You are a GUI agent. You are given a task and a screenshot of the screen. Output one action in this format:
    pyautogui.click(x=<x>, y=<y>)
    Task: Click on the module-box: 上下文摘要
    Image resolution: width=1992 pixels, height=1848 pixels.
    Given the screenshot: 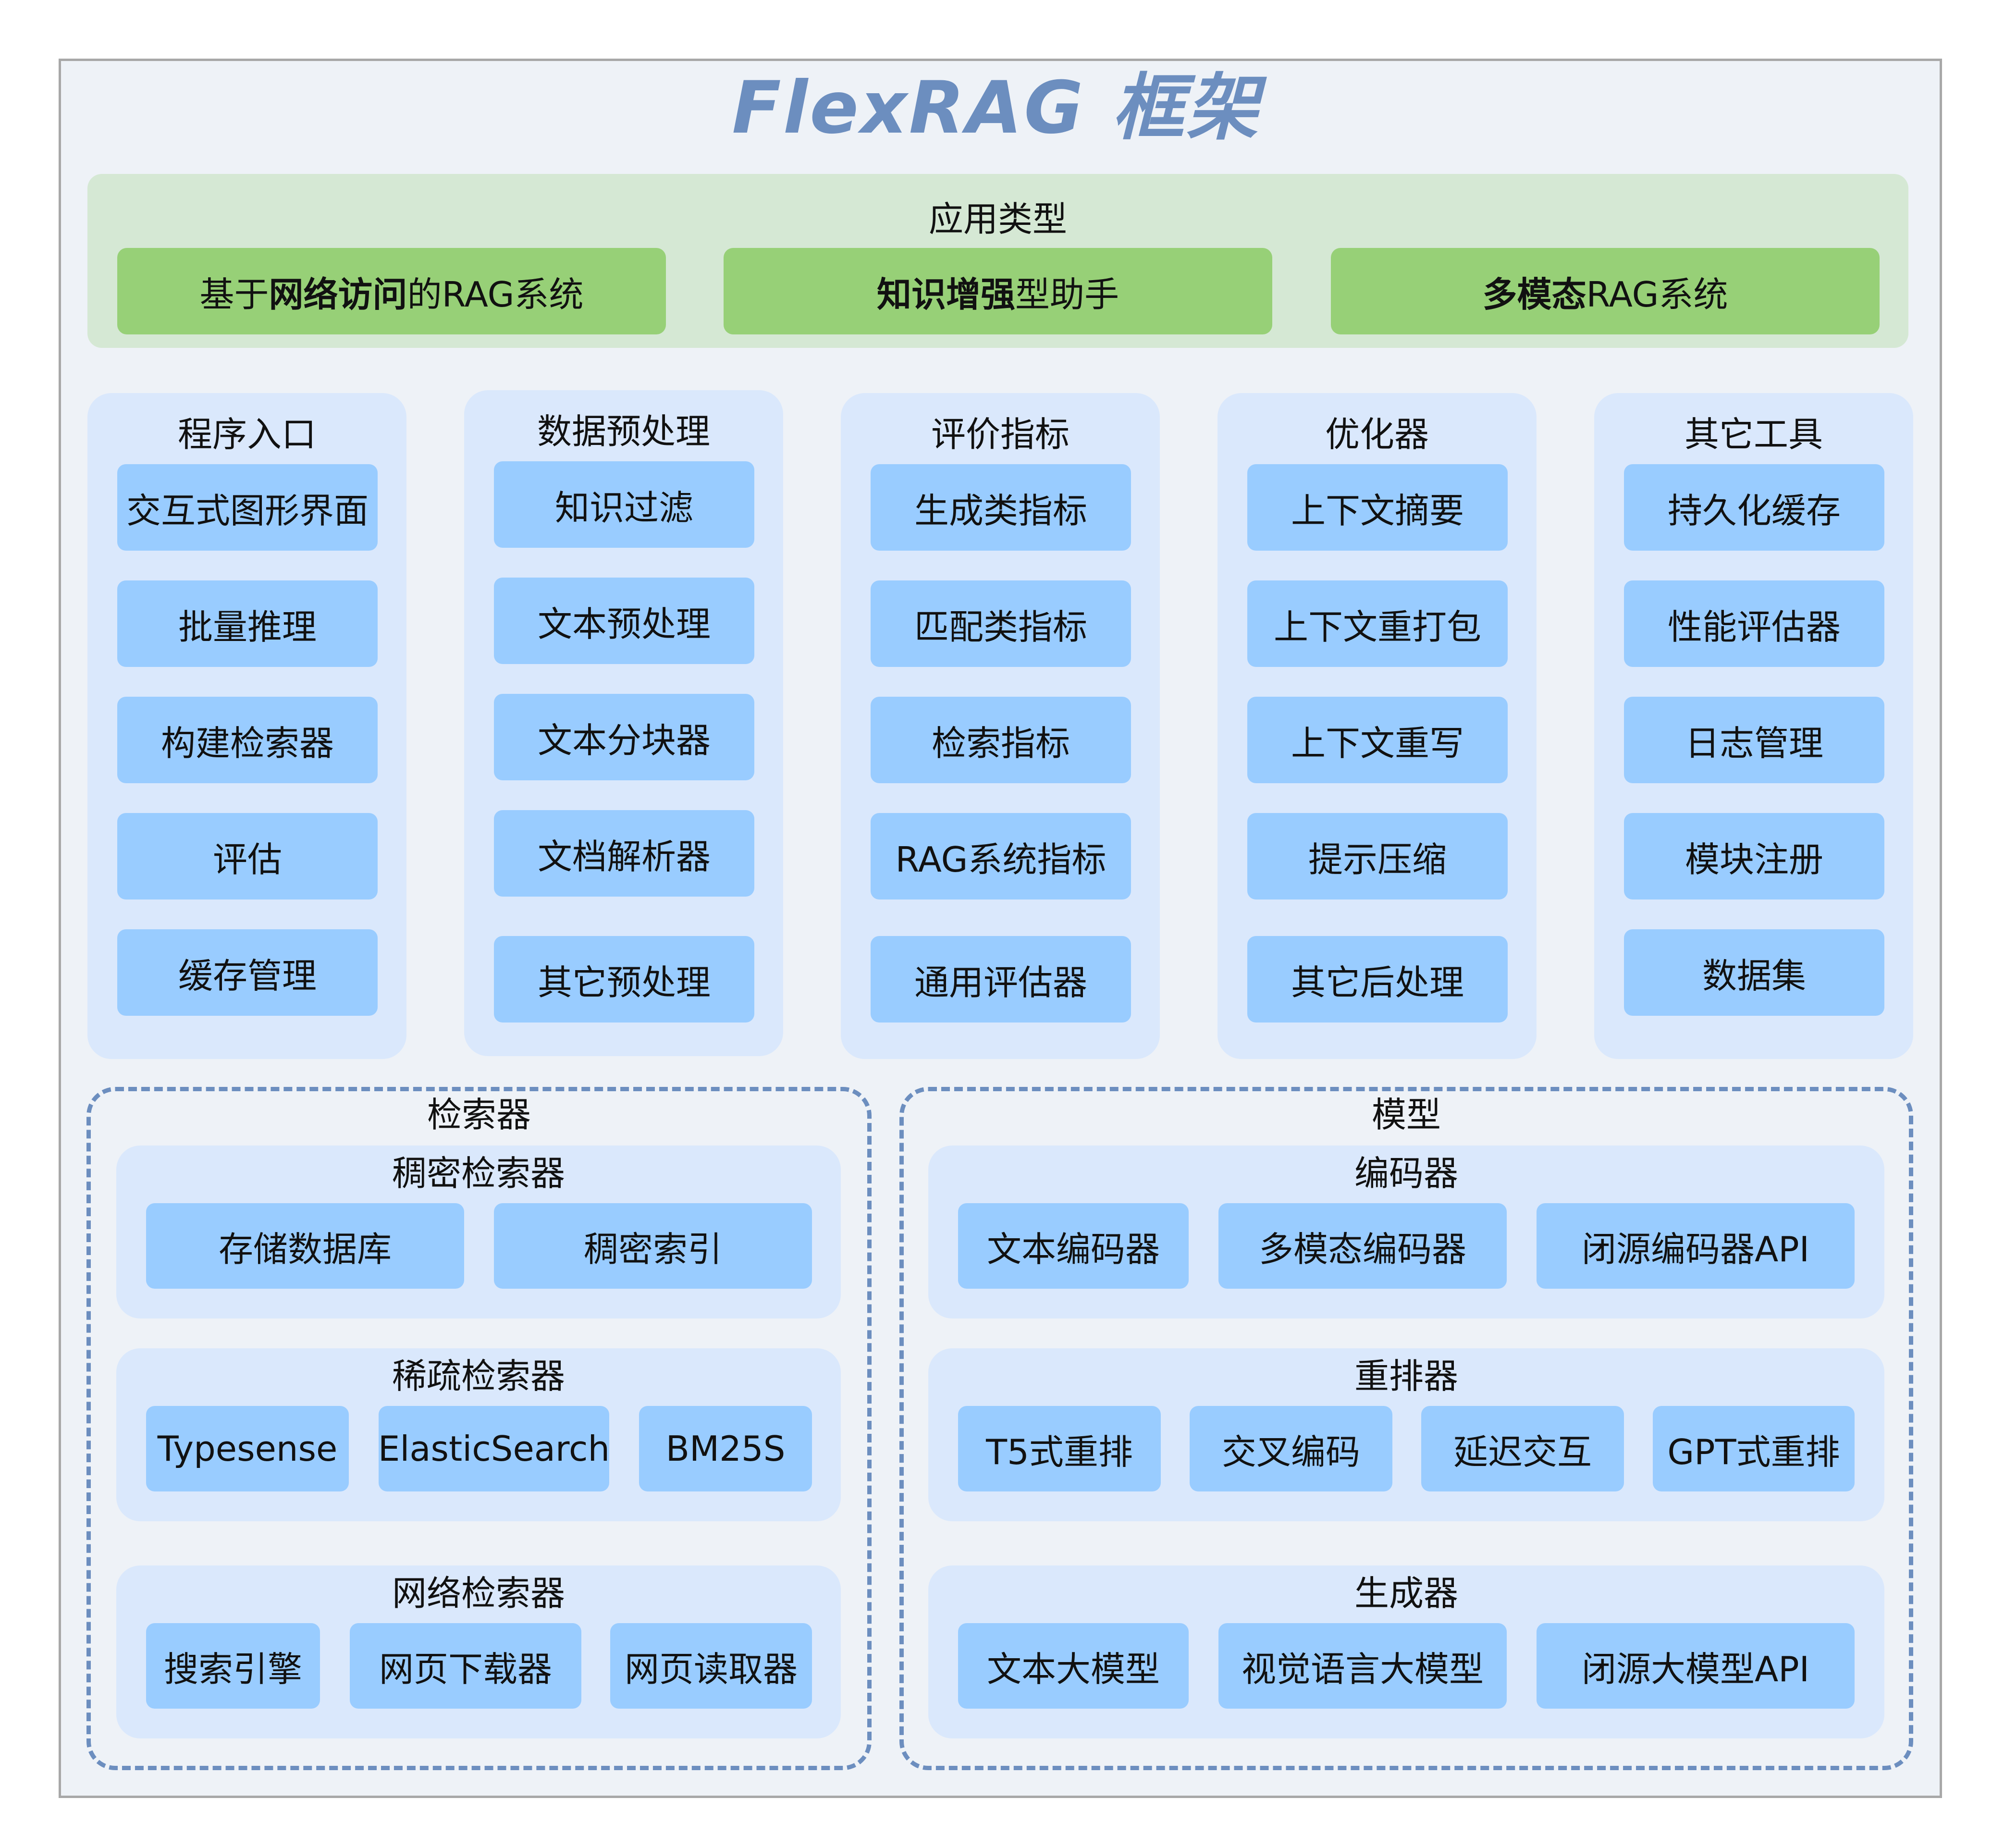 What is the action you would take?
    pyautogui.click(x=1378, y=507)
    